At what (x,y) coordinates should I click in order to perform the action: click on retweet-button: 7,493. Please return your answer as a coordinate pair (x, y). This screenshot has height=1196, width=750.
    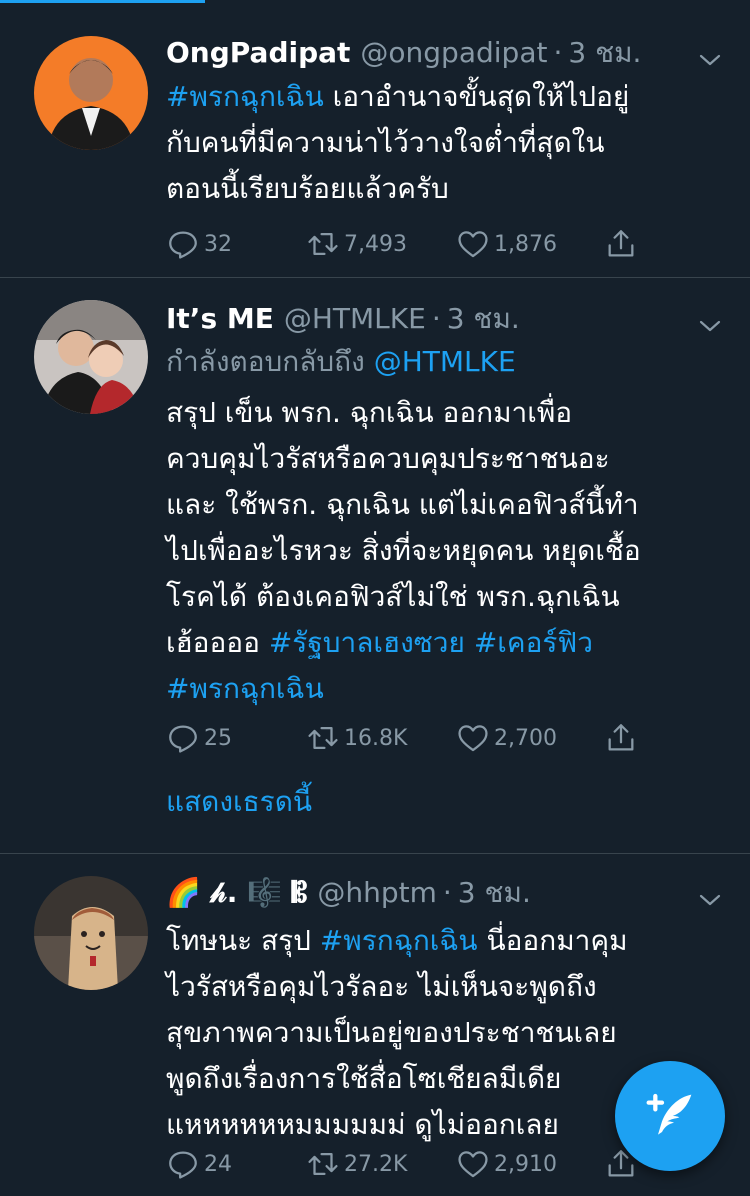
    Looking at the image, I should click on (381, 244).